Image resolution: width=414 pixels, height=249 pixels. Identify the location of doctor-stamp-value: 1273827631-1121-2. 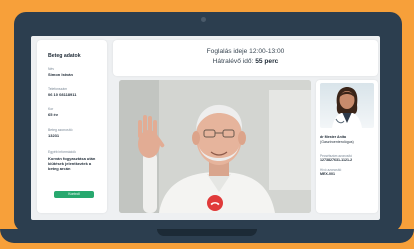
(336, 160).